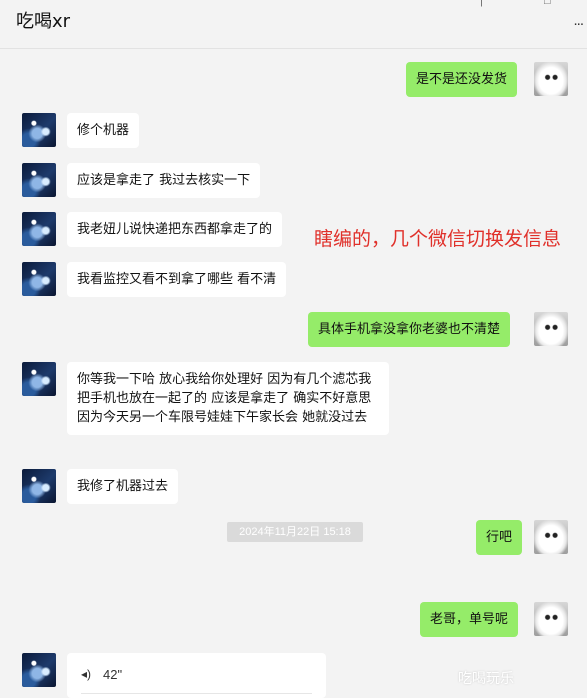  What do you see at coordinates (177, 279) in the screenshot?
I see `message-bubble: 我看监控又看不到拿了哪些 看不清` at bounding box center [177, 279].